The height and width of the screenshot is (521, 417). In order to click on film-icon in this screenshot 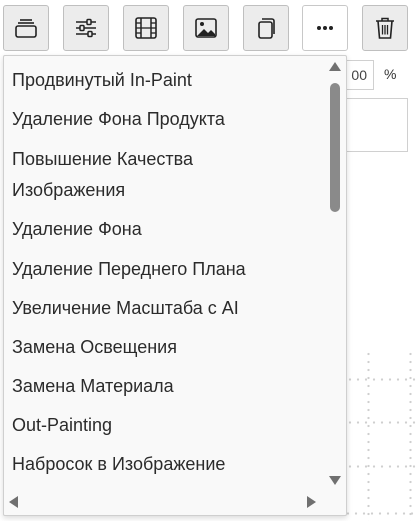, I will do `click(146, 28)`.